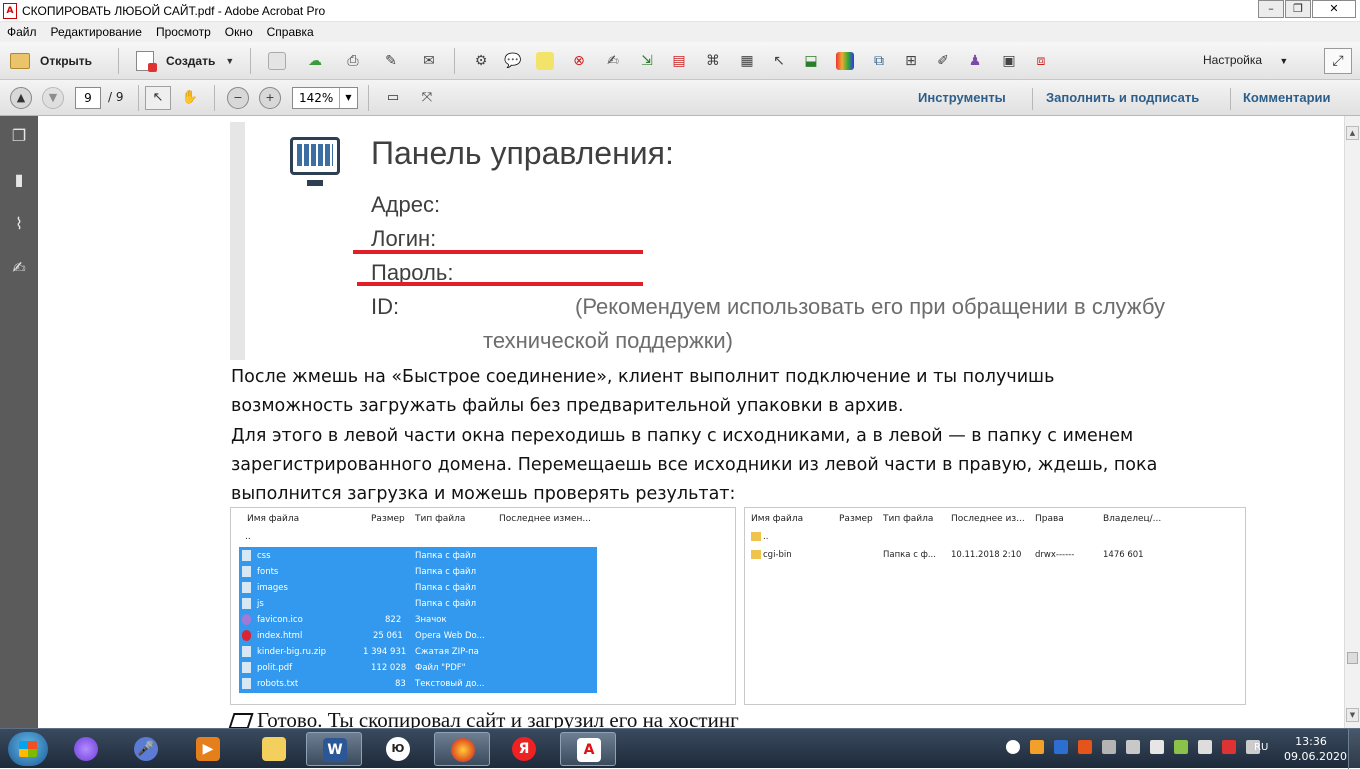 The image size is (1360, 769). I want to click on yandex-tray-icon, so click(1013, 747).